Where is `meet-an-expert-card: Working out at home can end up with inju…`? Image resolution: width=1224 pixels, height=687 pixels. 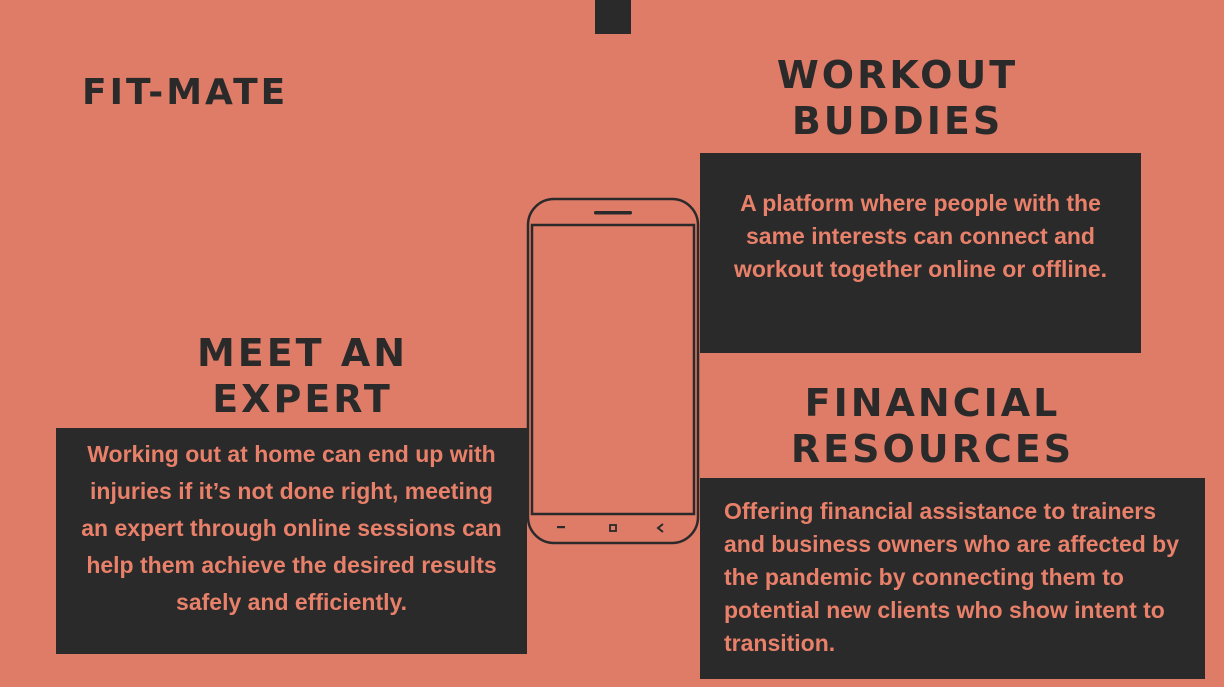
meet-an-expert-card: Working out at home can end up with inju… is located at coordinates (291, 541).